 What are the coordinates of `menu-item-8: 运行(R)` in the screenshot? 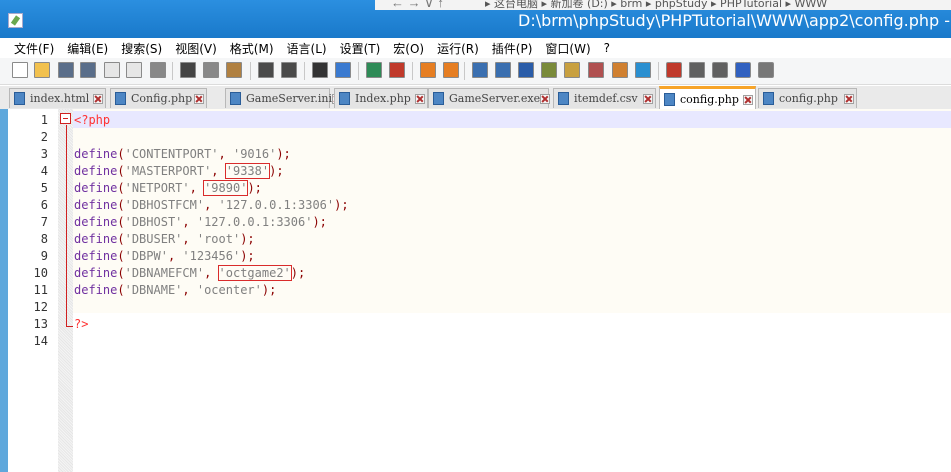 It's located at (458, 48).